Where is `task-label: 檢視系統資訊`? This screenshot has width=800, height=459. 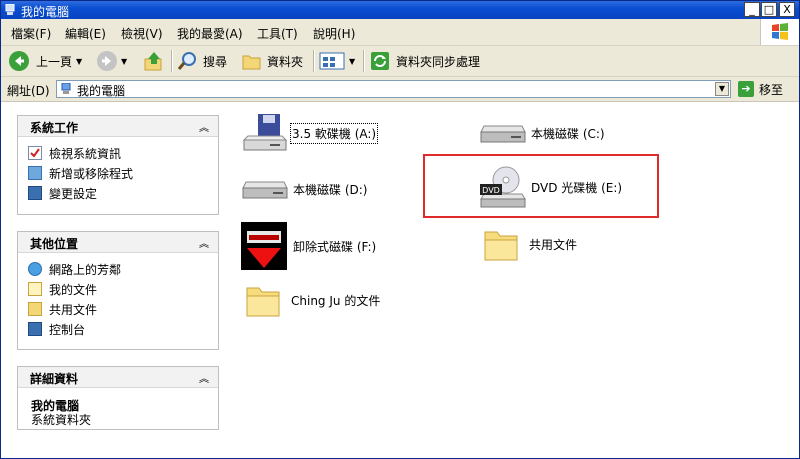
task-label: 檢視系統資訊 is located at coordinates (85, 153).